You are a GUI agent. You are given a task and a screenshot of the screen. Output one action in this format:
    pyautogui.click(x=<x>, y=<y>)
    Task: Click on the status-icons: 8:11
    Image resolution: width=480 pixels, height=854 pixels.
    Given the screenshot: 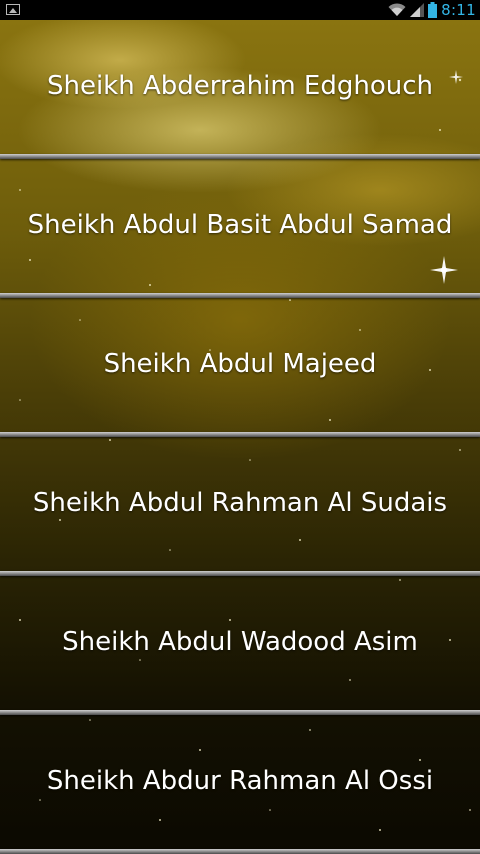 What is the action you would take?
    pyautogui.click(x=432, y=10)
    